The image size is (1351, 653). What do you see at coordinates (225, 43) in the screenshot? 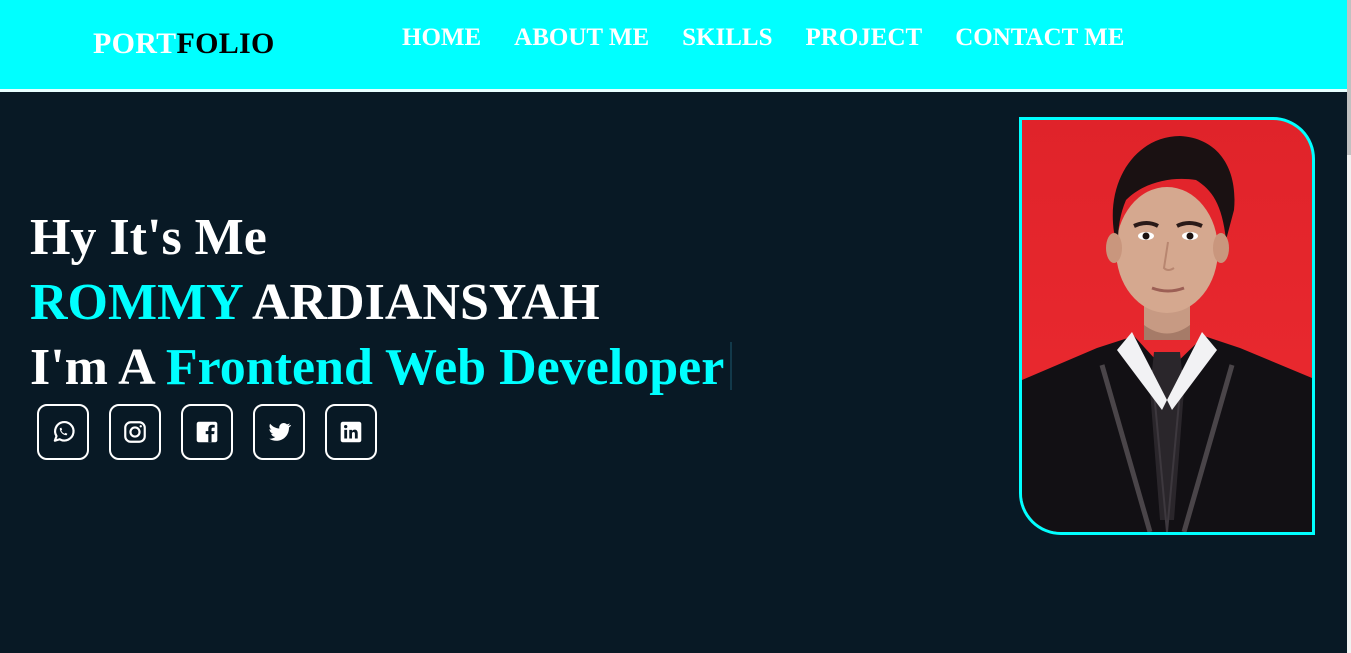
I see `logo-part-2: FOLIO` at bounding box center [225, 43].